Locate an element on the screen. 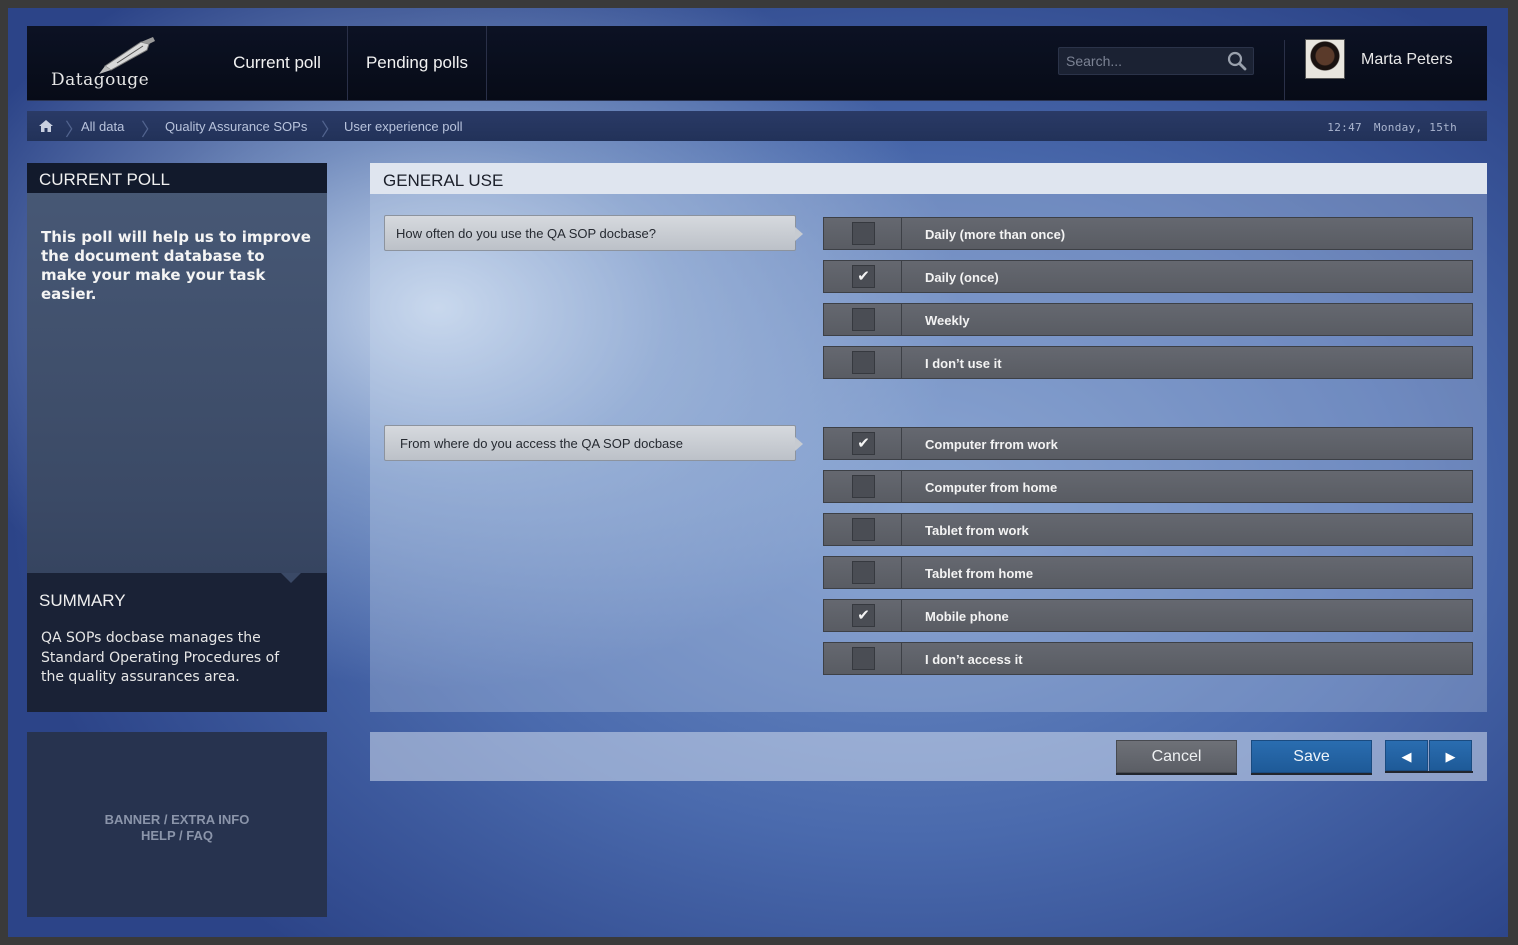 The width and height of the screenshot is (1518, 945). search-box is located at coordinates (1156, 61).